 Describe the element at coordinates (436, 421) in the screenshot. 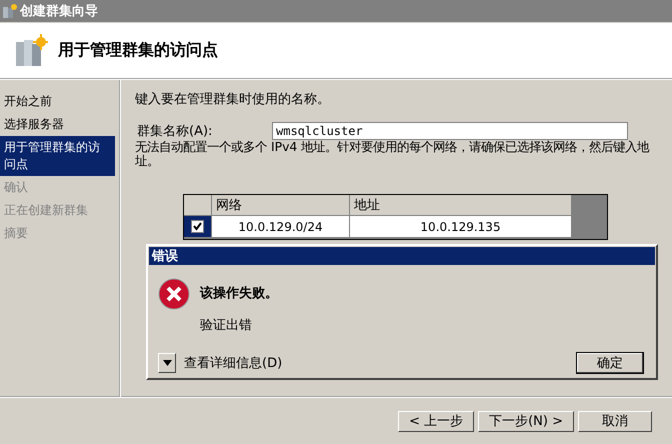

I see `wizard-button: < 上一步` at that location.